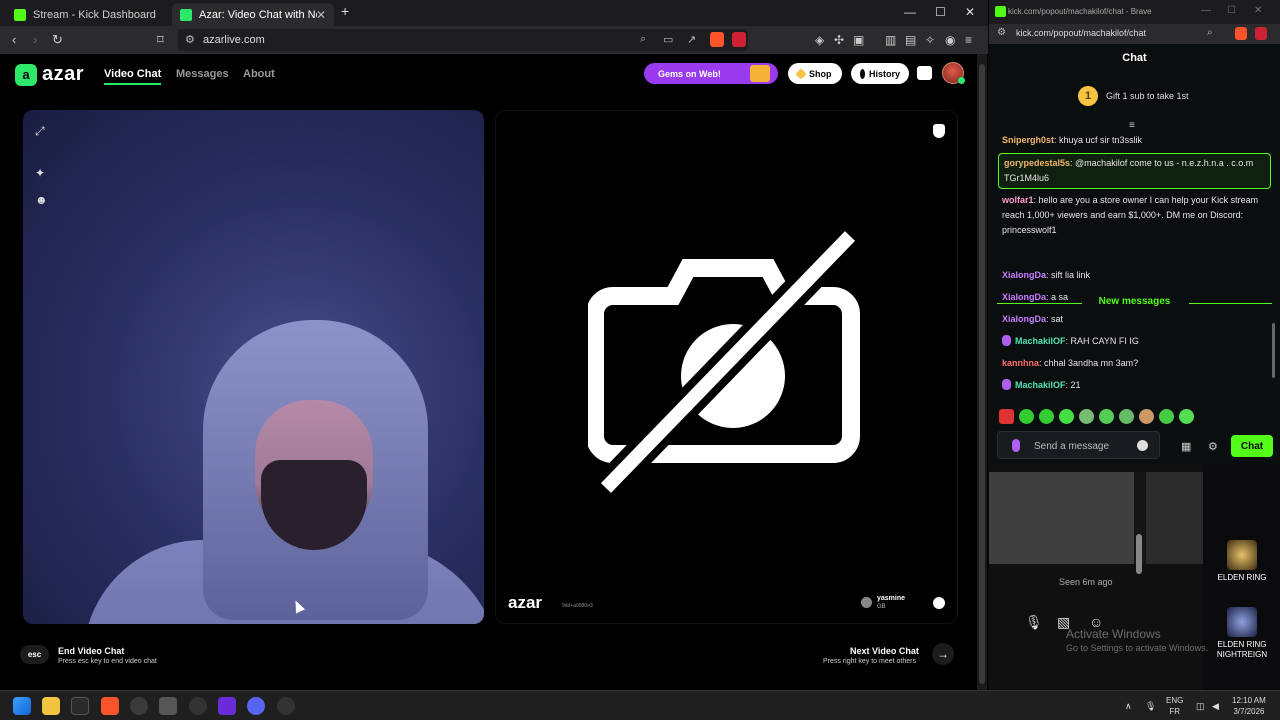  What do you see at coordinates (1274, 258) in the screenshot?
I see `chat-scrollbar` at bounding box center [1274, 258].